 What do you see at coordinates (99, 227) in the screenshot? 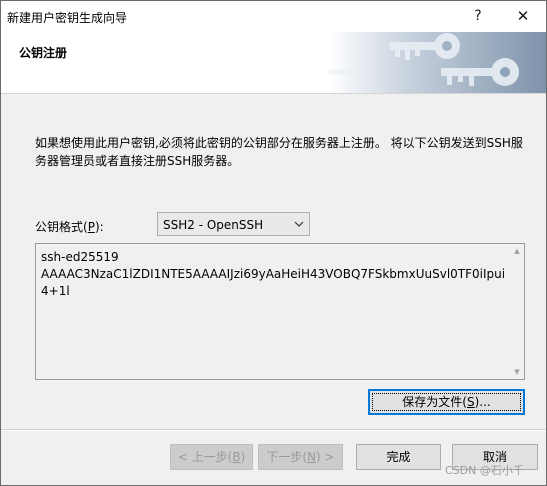
I see `key-format-label-suffix: ):` at bounding box center [99, 227].